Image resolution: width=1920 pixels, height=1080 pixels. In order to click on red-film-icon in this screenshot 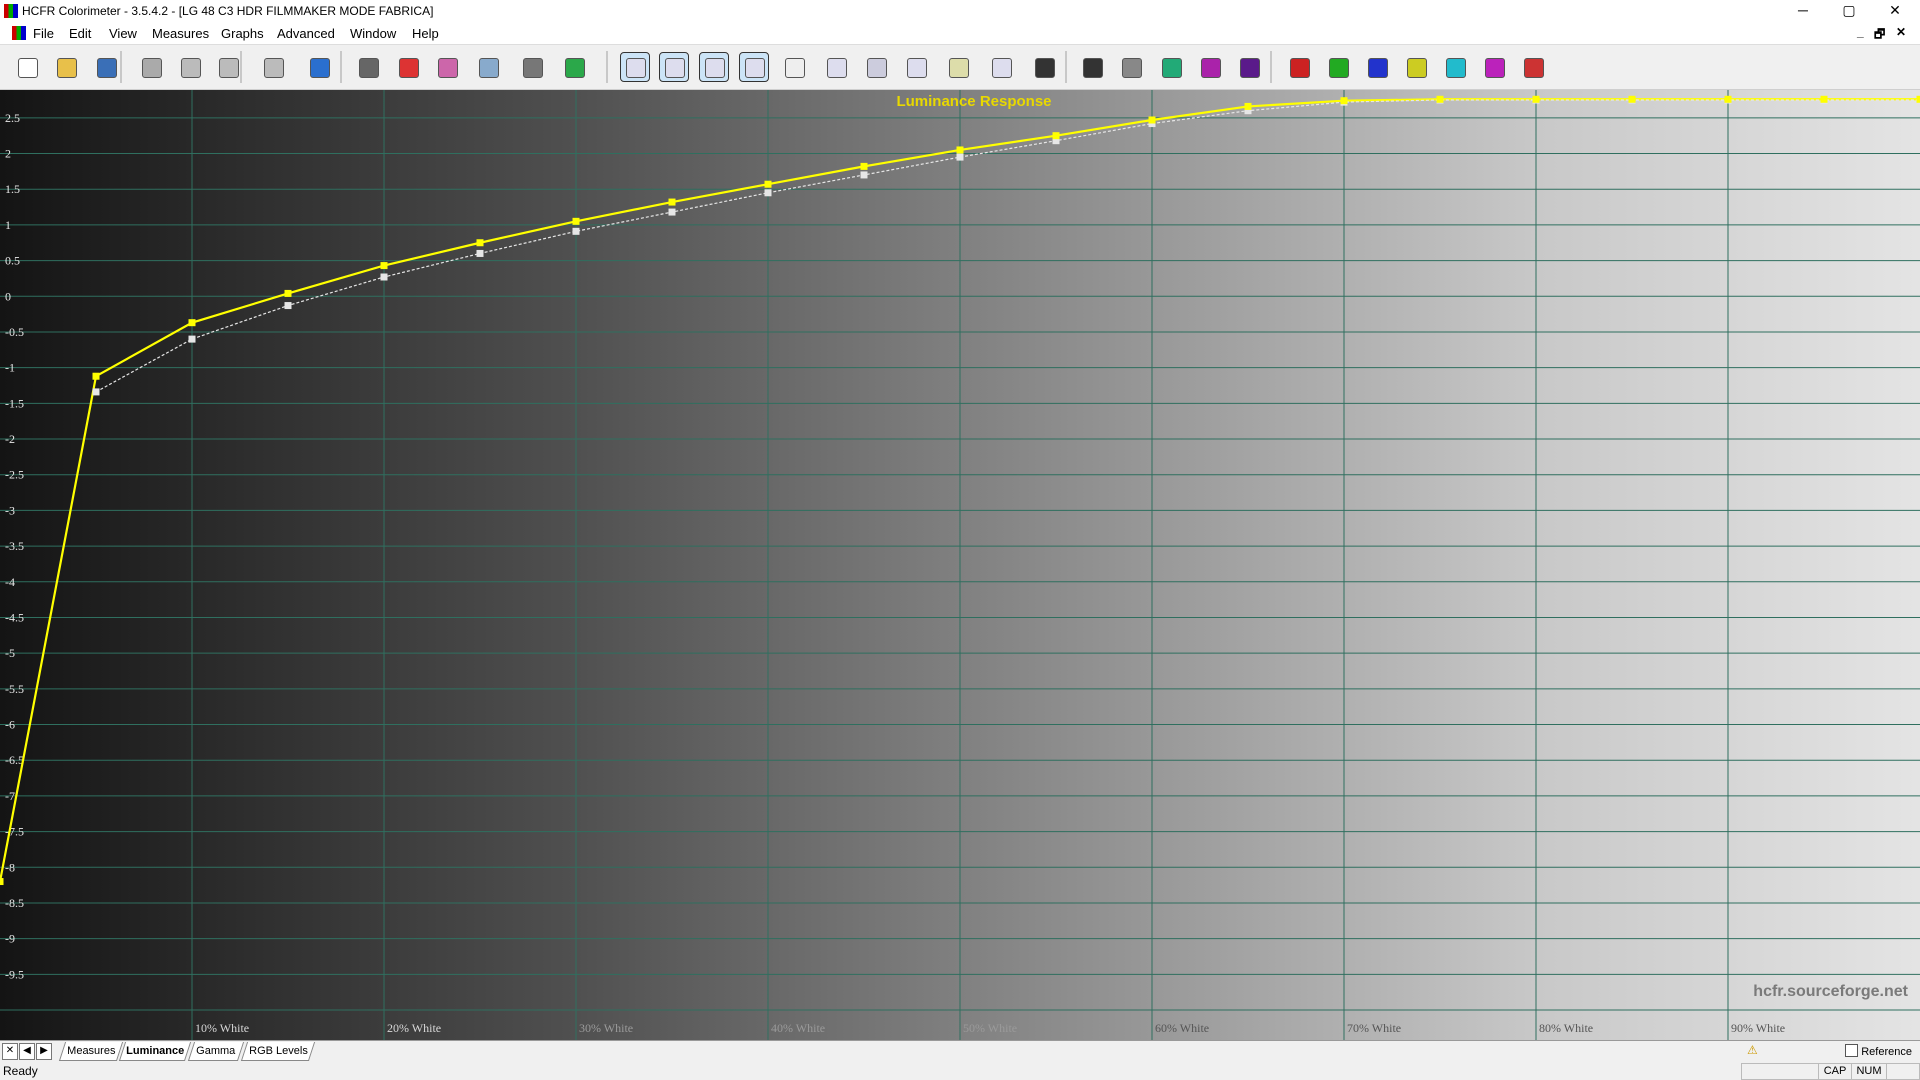, I will do `click(1299, 67)`.